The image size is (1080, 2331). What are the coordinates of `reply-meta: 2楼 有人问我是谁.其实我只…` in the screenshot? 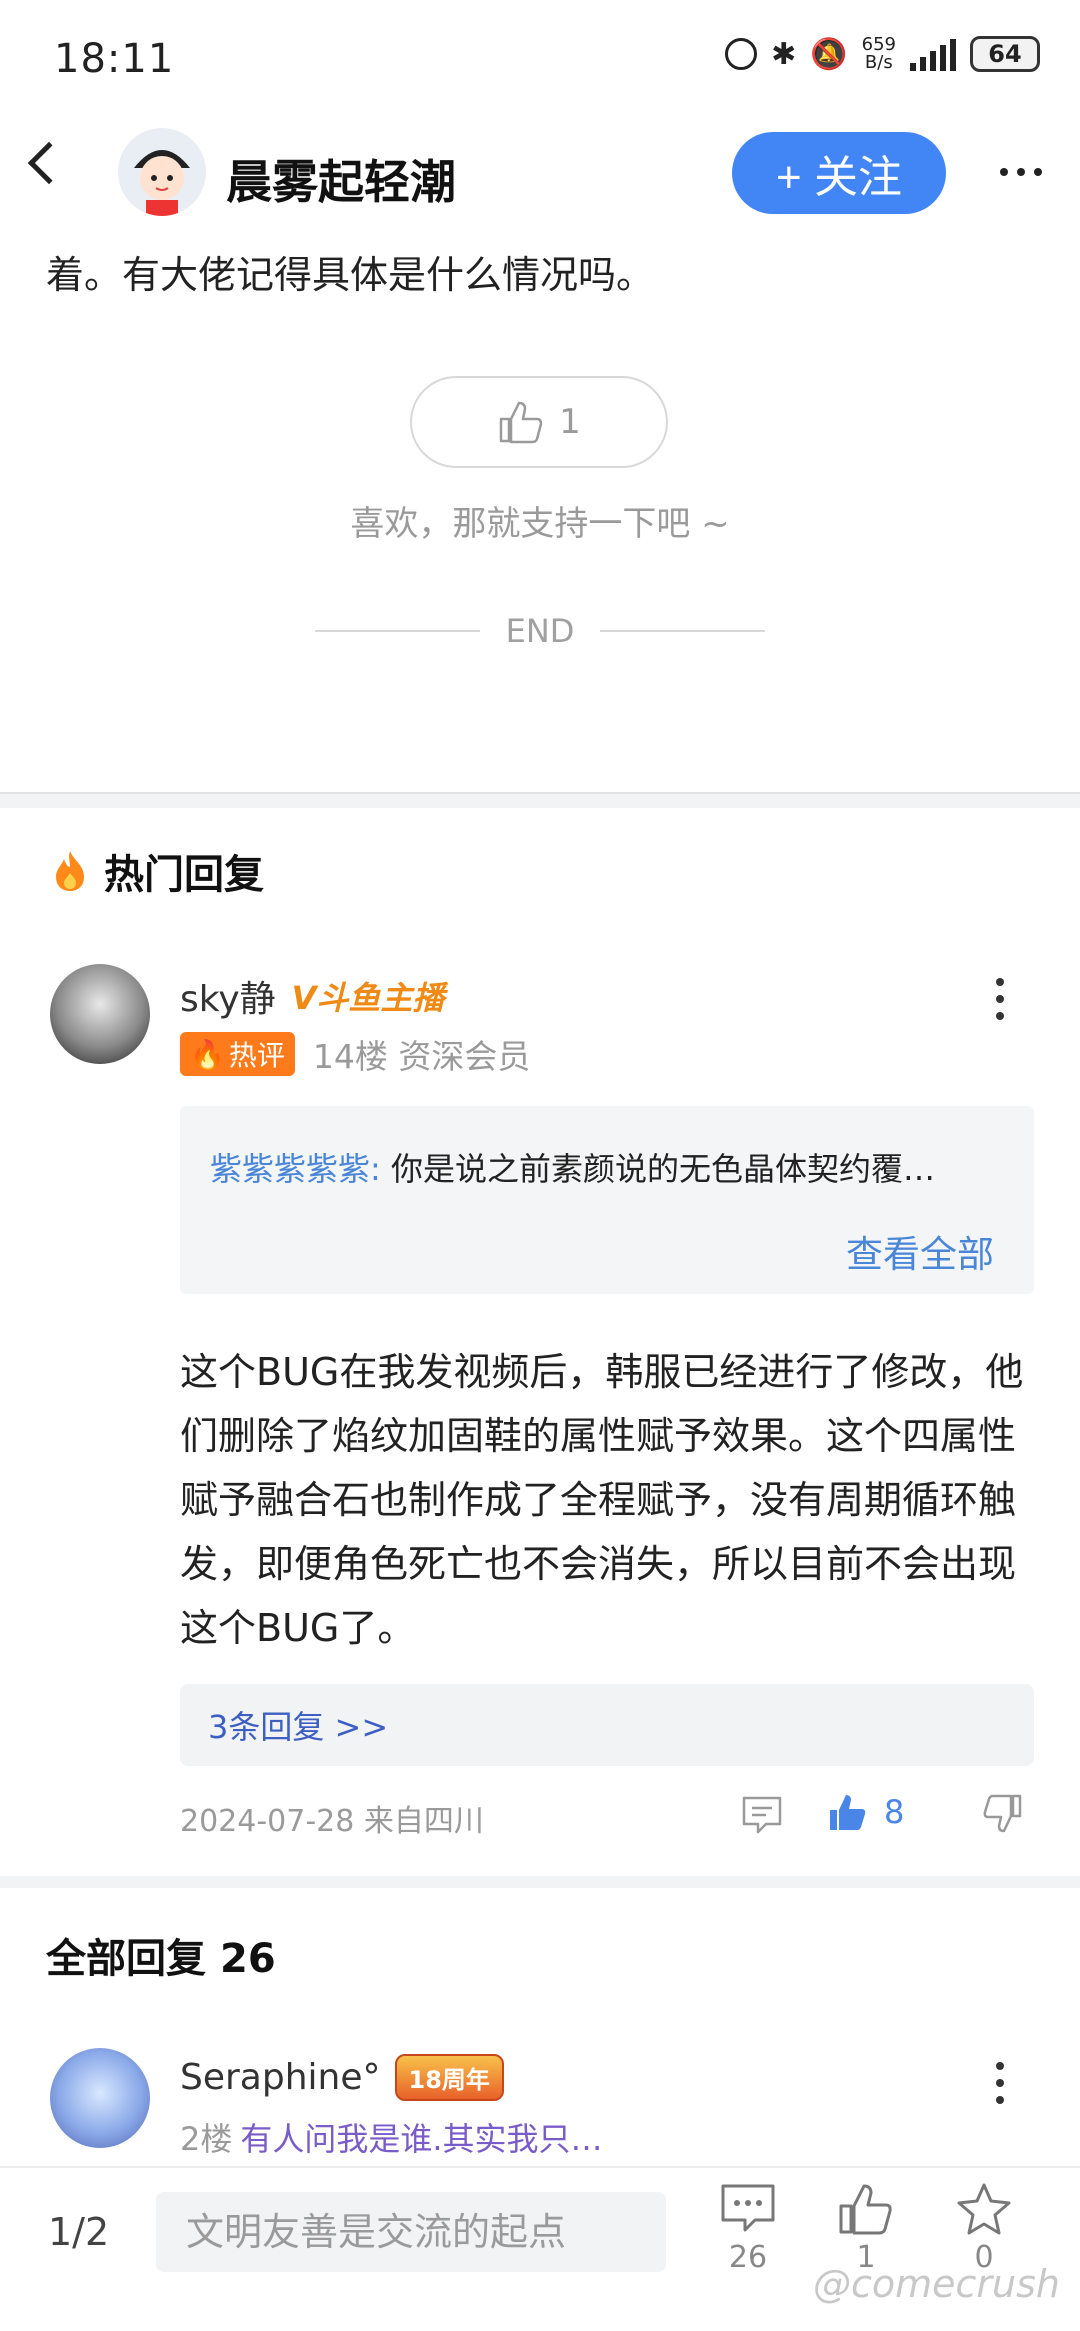 It's located at (391, 2137).